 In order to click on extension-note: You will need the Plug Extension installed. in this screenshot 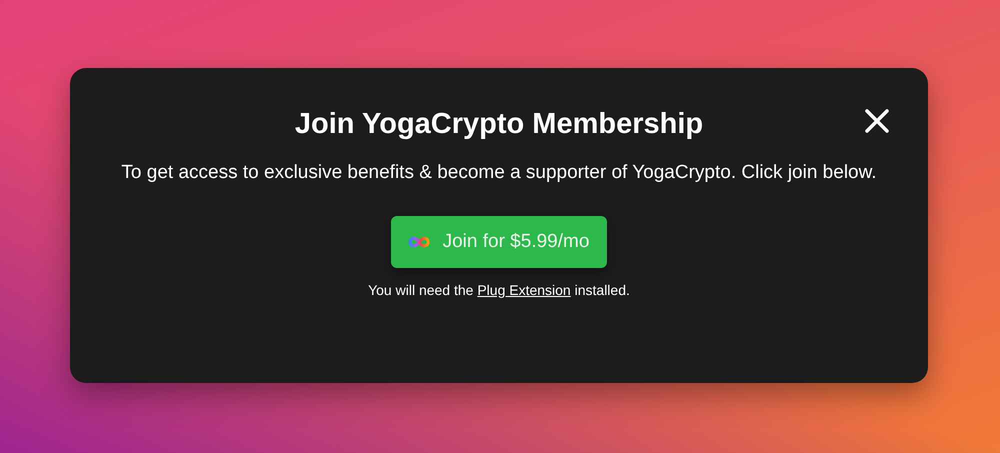, I will do `click(499, 290)`.